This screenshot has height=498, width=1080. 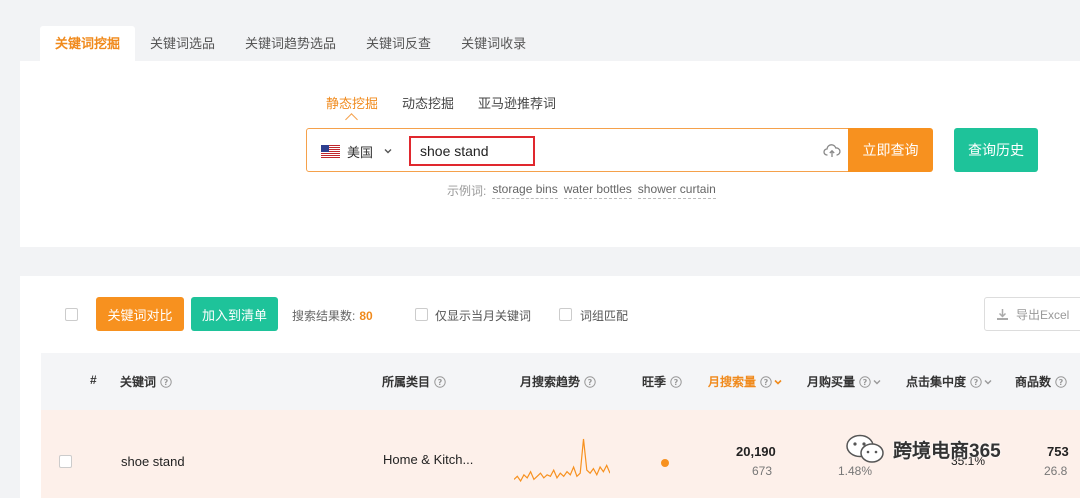 I want to click on select-all-checkbox, so click(x=71, y=314).